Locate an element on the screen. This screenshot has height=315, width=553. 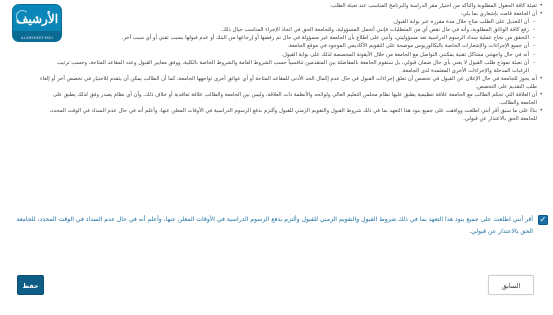
archive-logo: الأرشيف ALARSHEEF.EDU is located at coordinates (37, 23).